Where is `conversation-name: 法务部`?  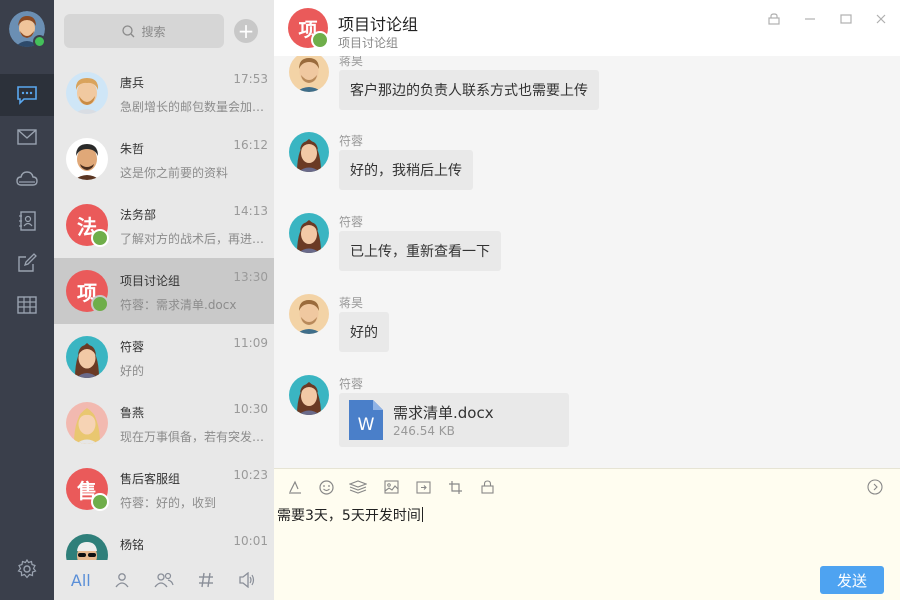
conversation-name: 法务部 is located at coordinates (138, 215).